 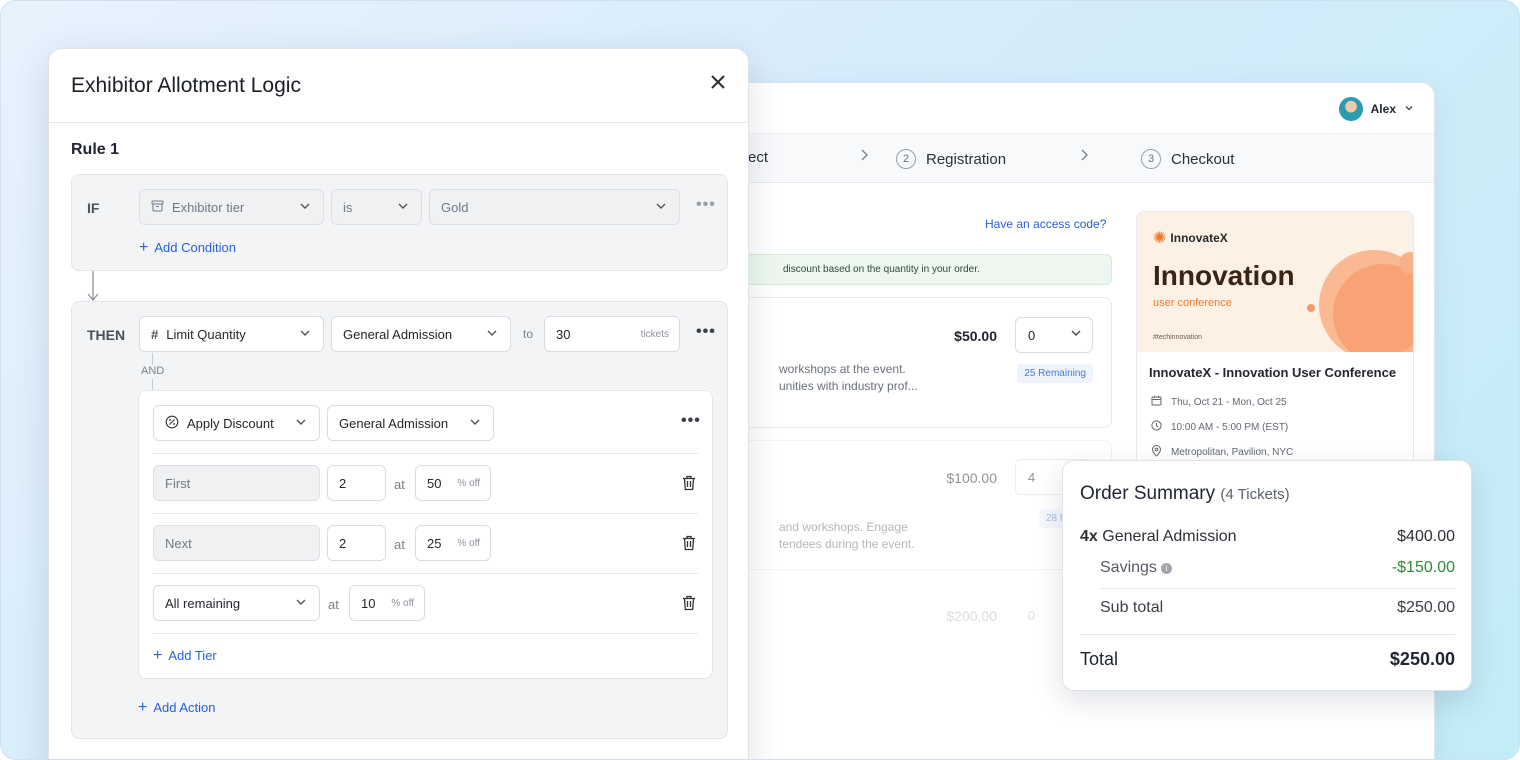 I want to click on quantity-select: 0, so click(x=1054, y=335).